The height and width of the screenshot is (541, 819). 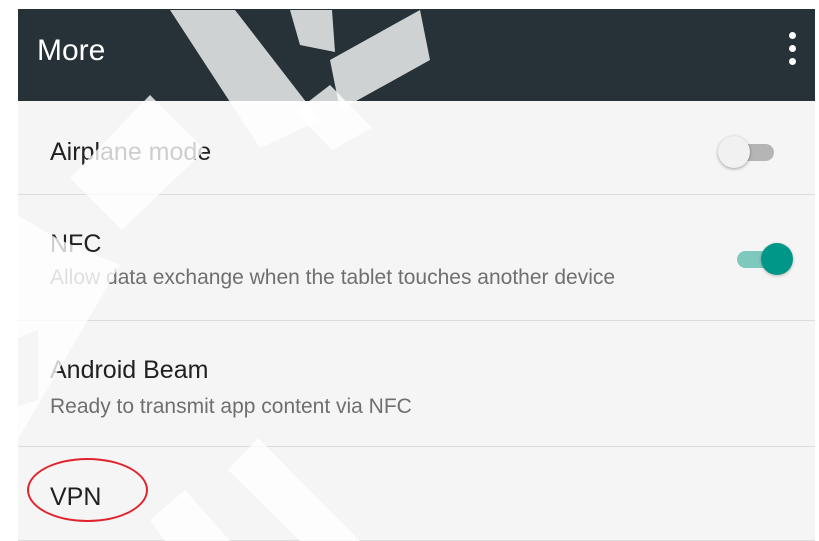 I want to click on setting-summary: Ready to transmit app content via NFC, so click(x=231, y=406).